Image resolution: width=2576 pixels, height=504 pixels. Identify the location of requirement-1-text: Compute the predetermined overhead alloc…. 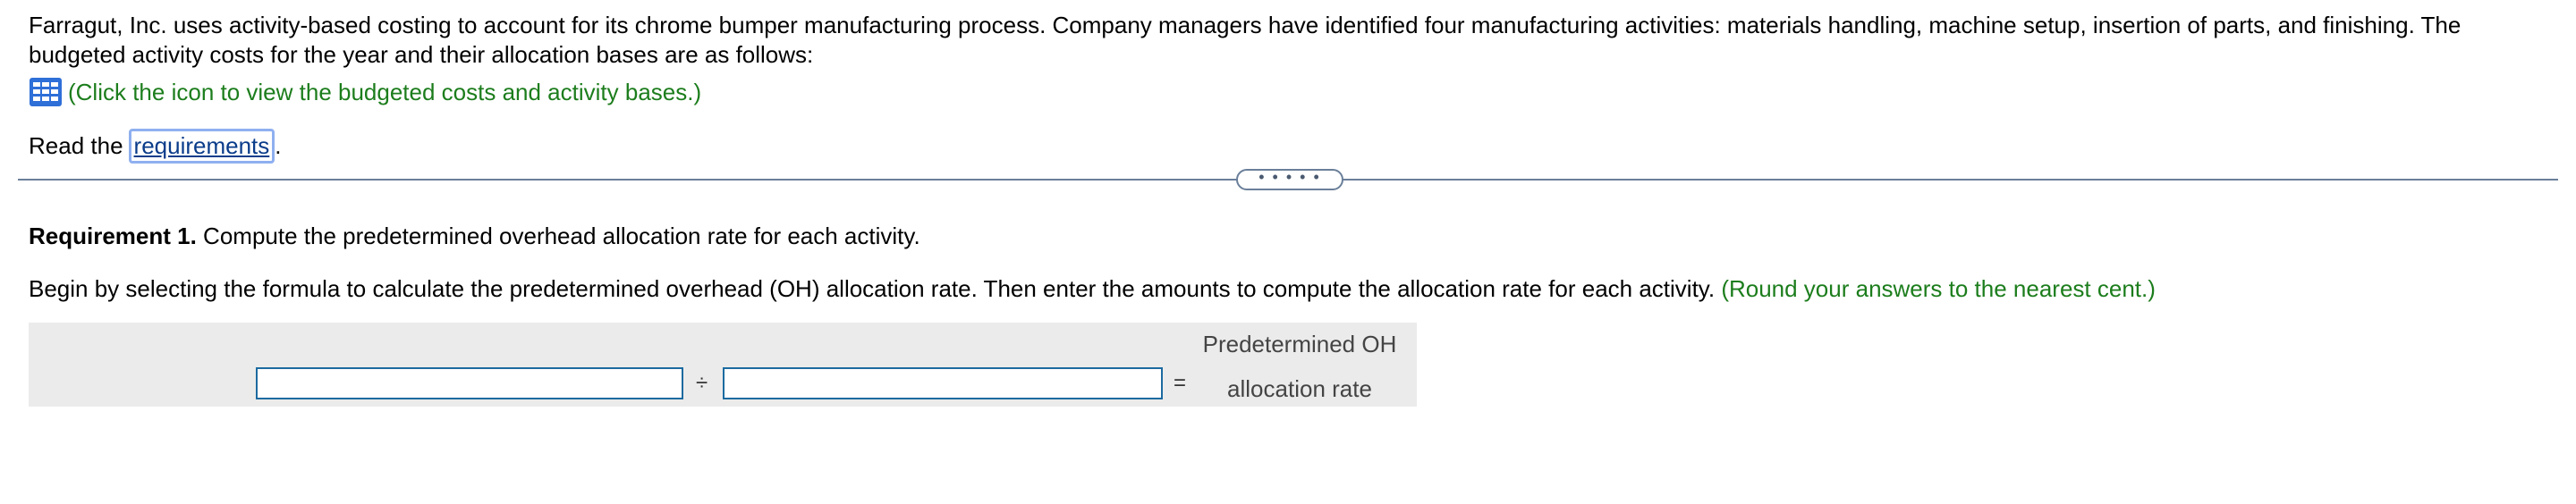
(558, 236).